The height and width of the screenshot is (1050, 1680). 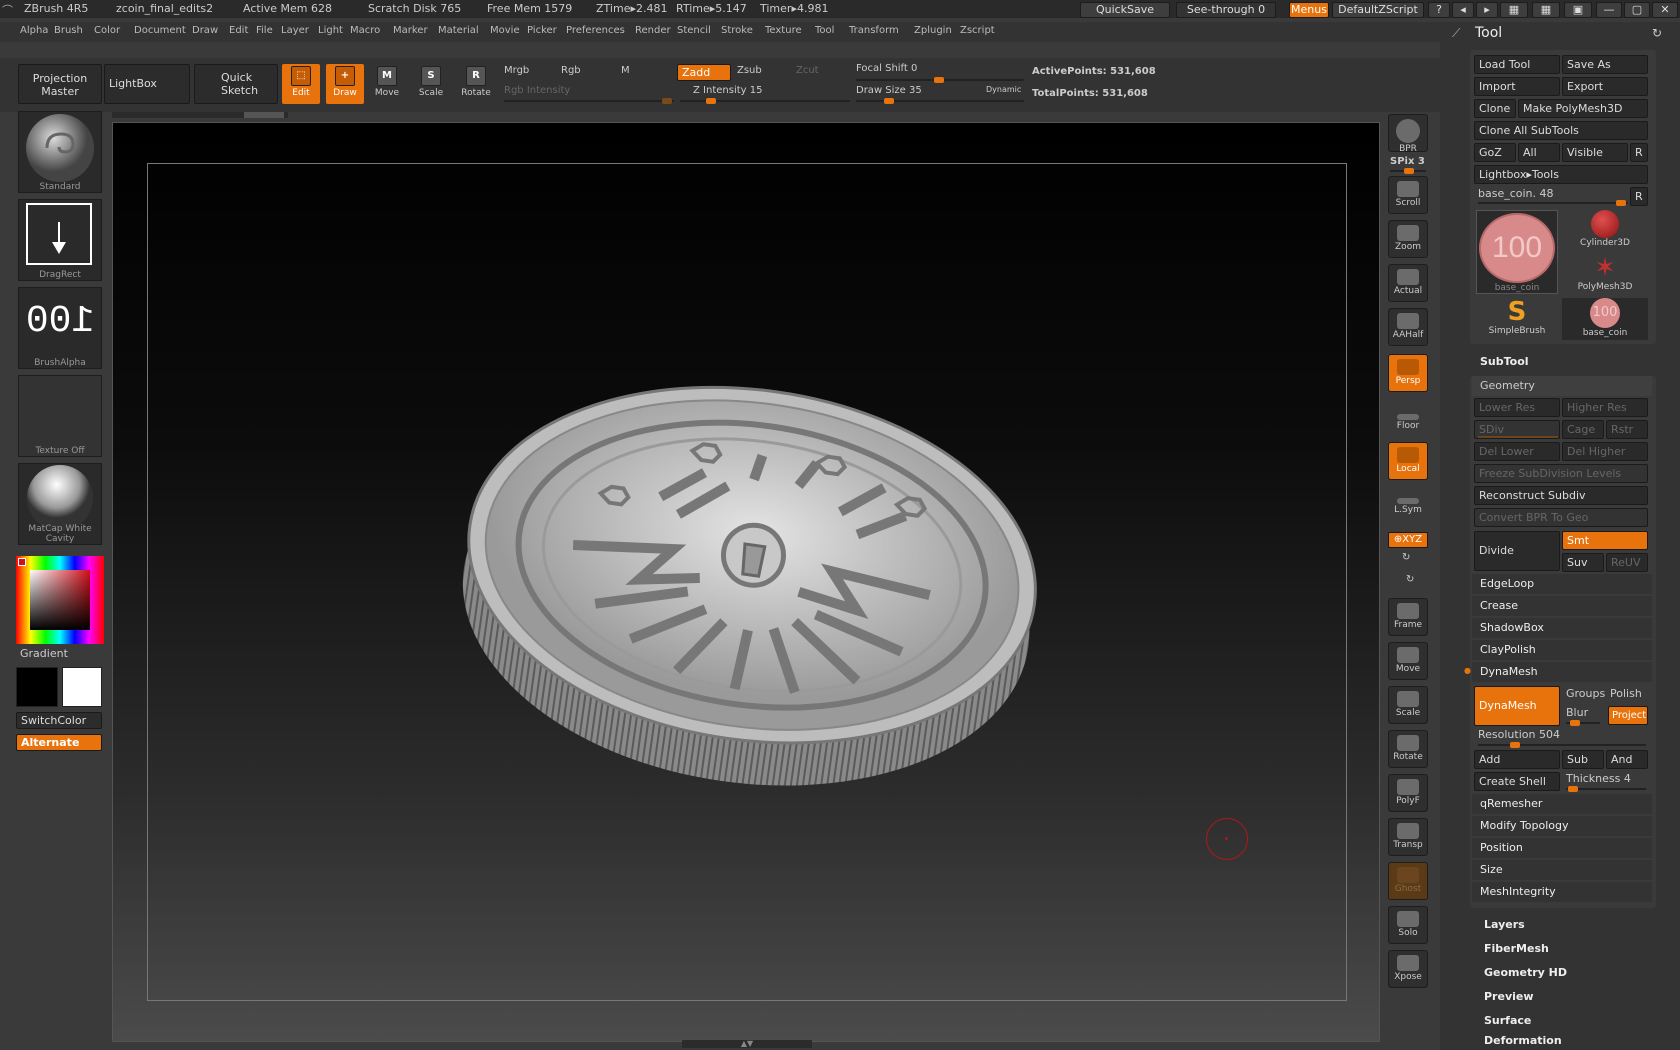 I want to click on canvas-scrollbar-track, so click(x=200, y=115).